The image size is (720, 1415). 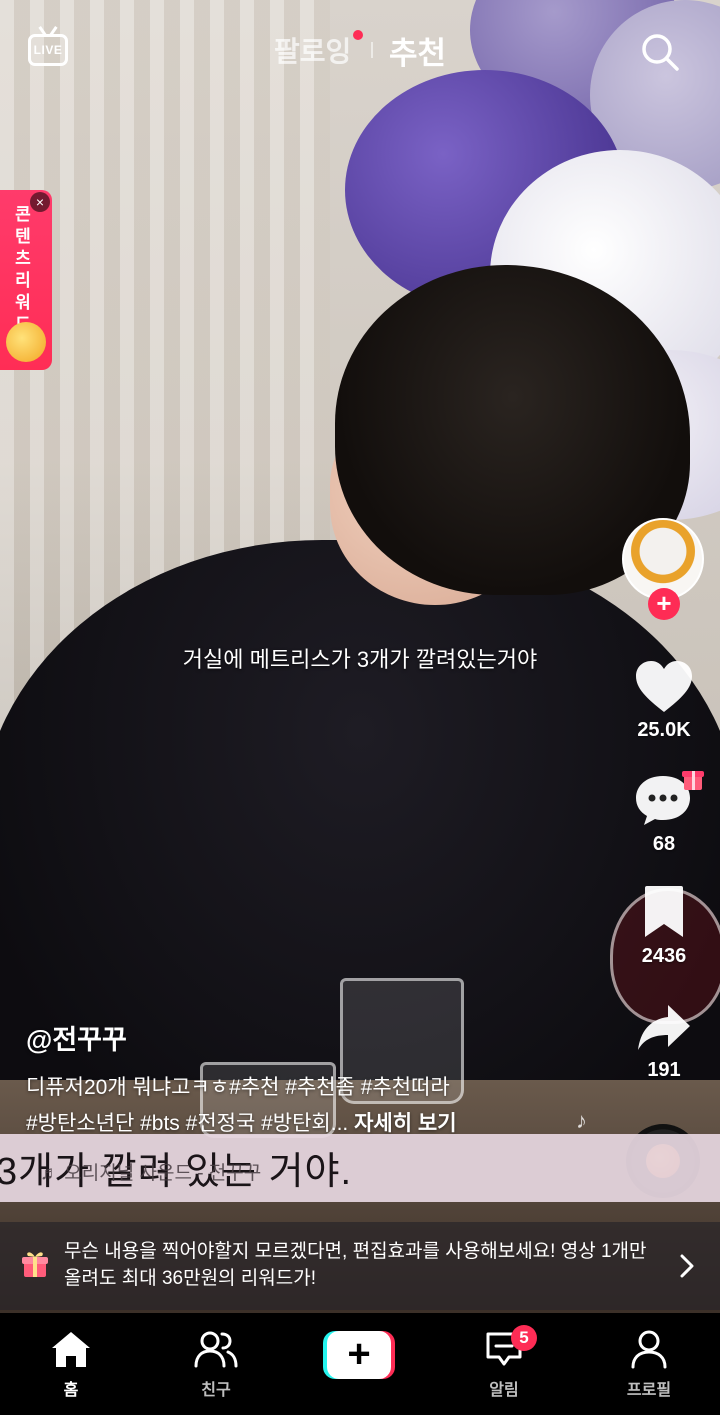 I want to click on nav-home-label: 홈, so click(x=71, y=1390).